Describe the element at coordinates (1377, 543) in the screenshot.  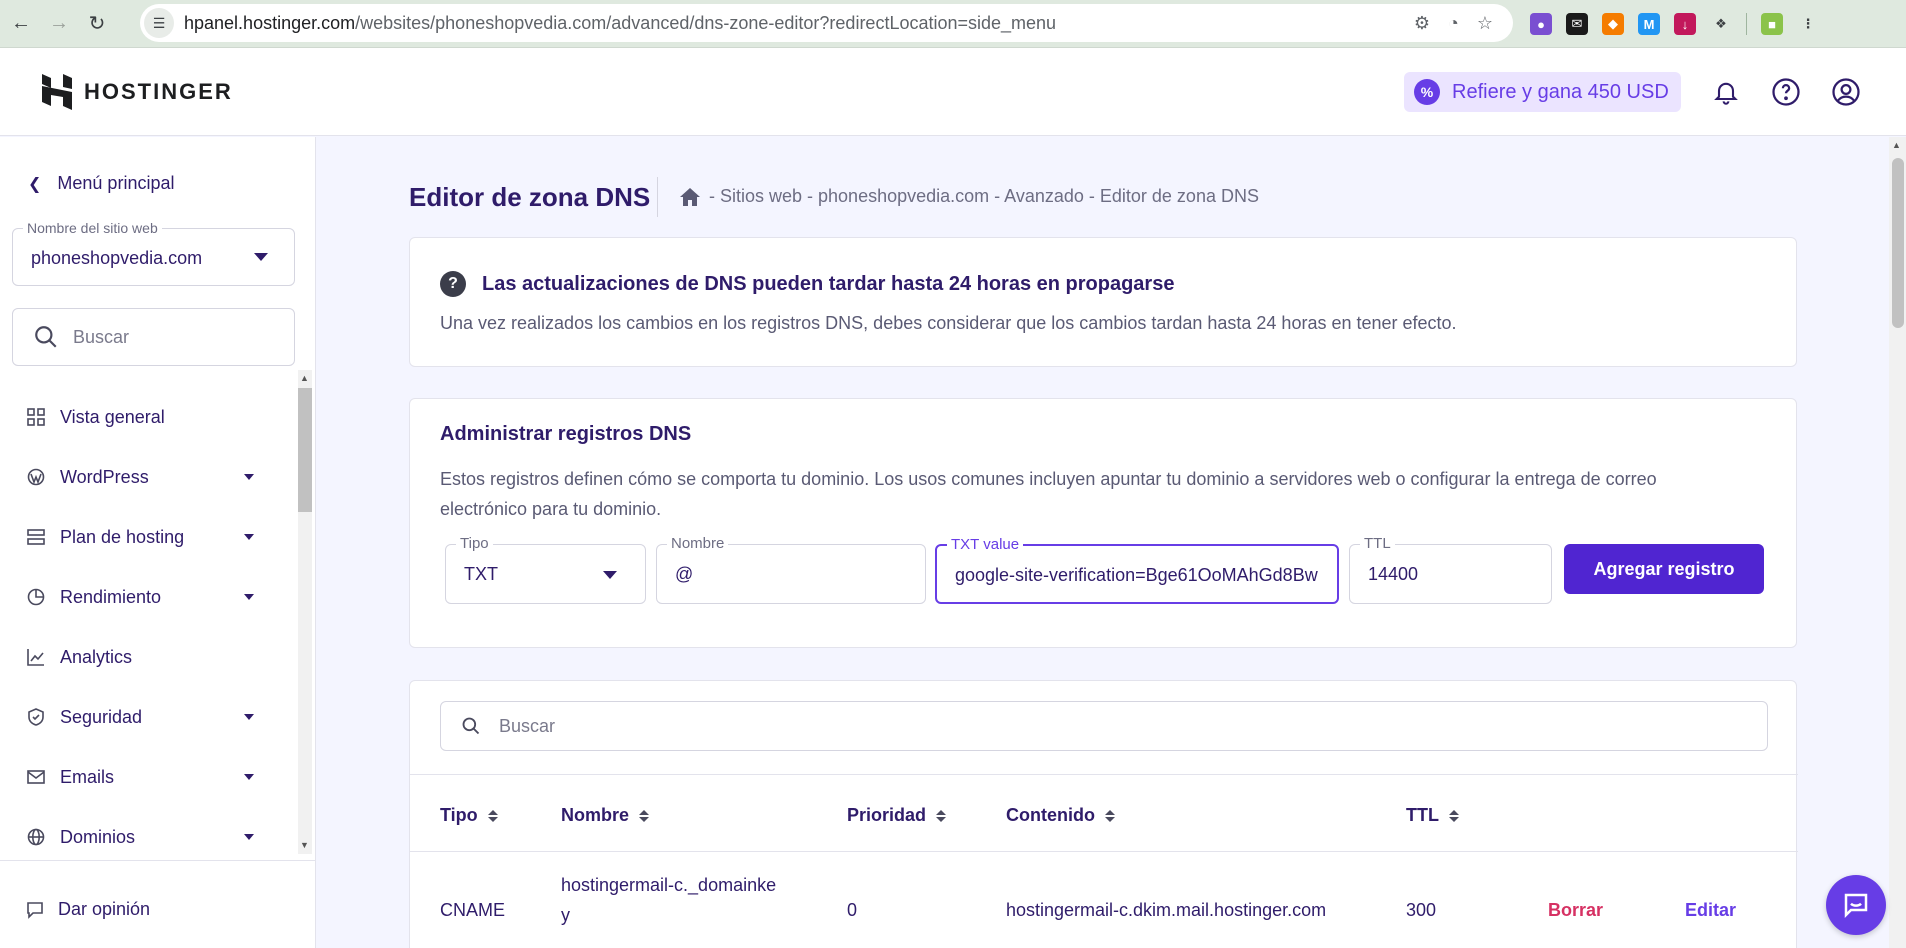
I see `ttl-label: TTL` at that location.